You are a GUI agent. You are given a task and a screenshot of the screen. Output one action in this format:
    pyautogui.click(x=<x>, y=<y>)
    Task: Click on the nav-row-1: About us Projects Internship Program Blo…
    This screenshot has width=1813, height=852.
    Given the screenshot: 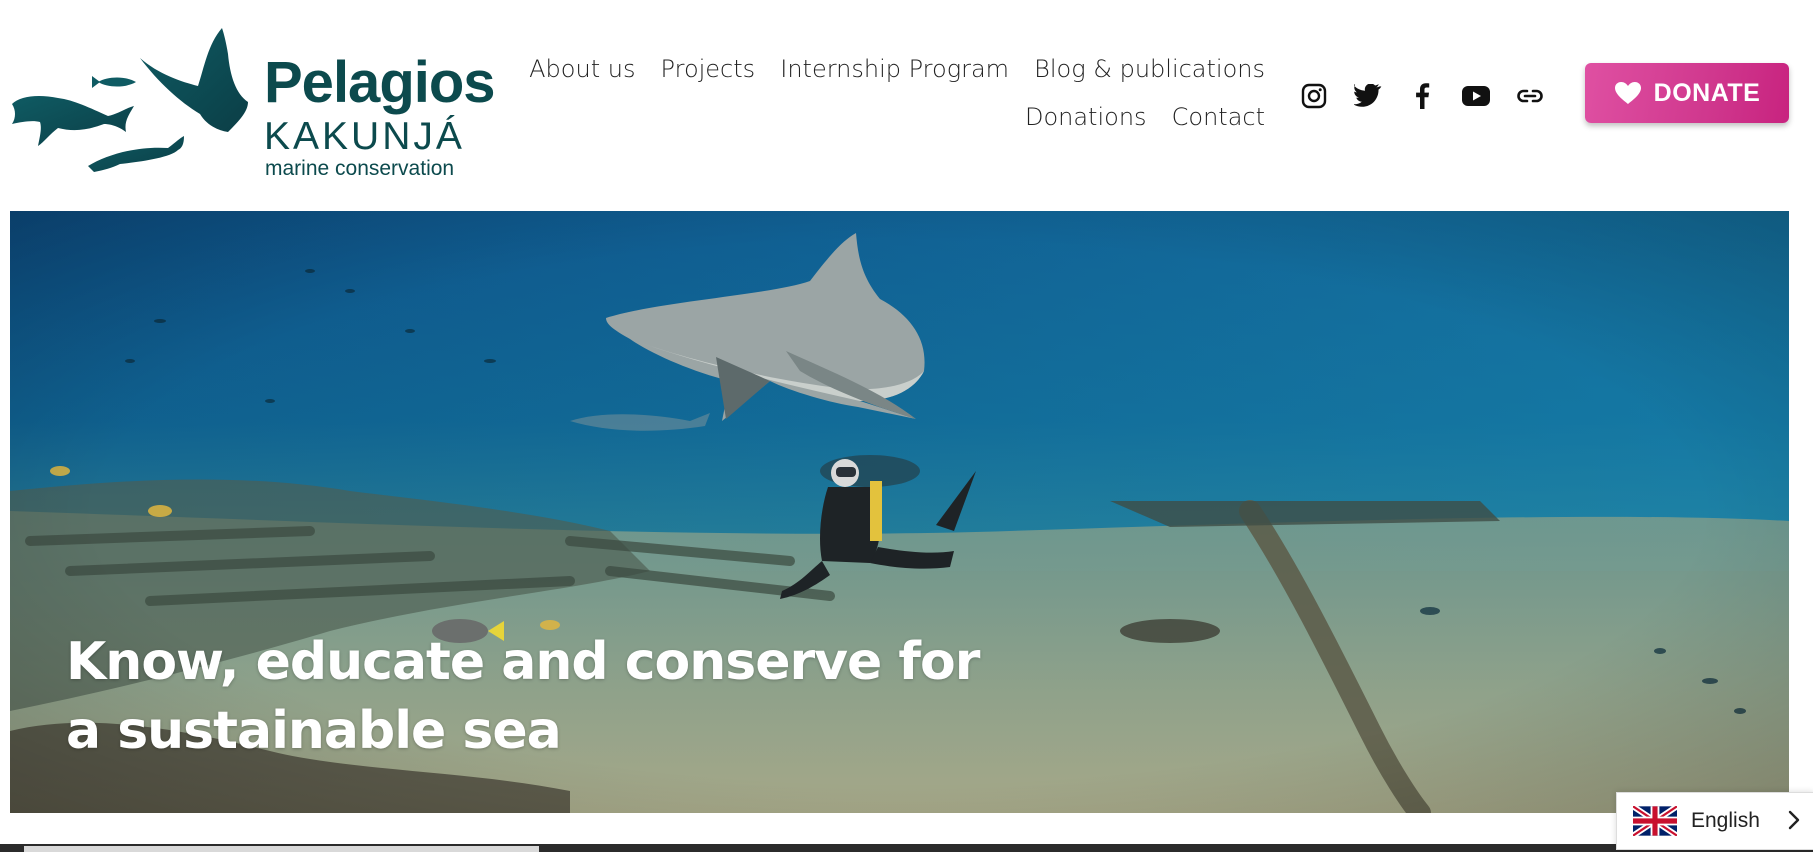 What is the action you would take?
    pyautogui.click(x=885, y=79)
    